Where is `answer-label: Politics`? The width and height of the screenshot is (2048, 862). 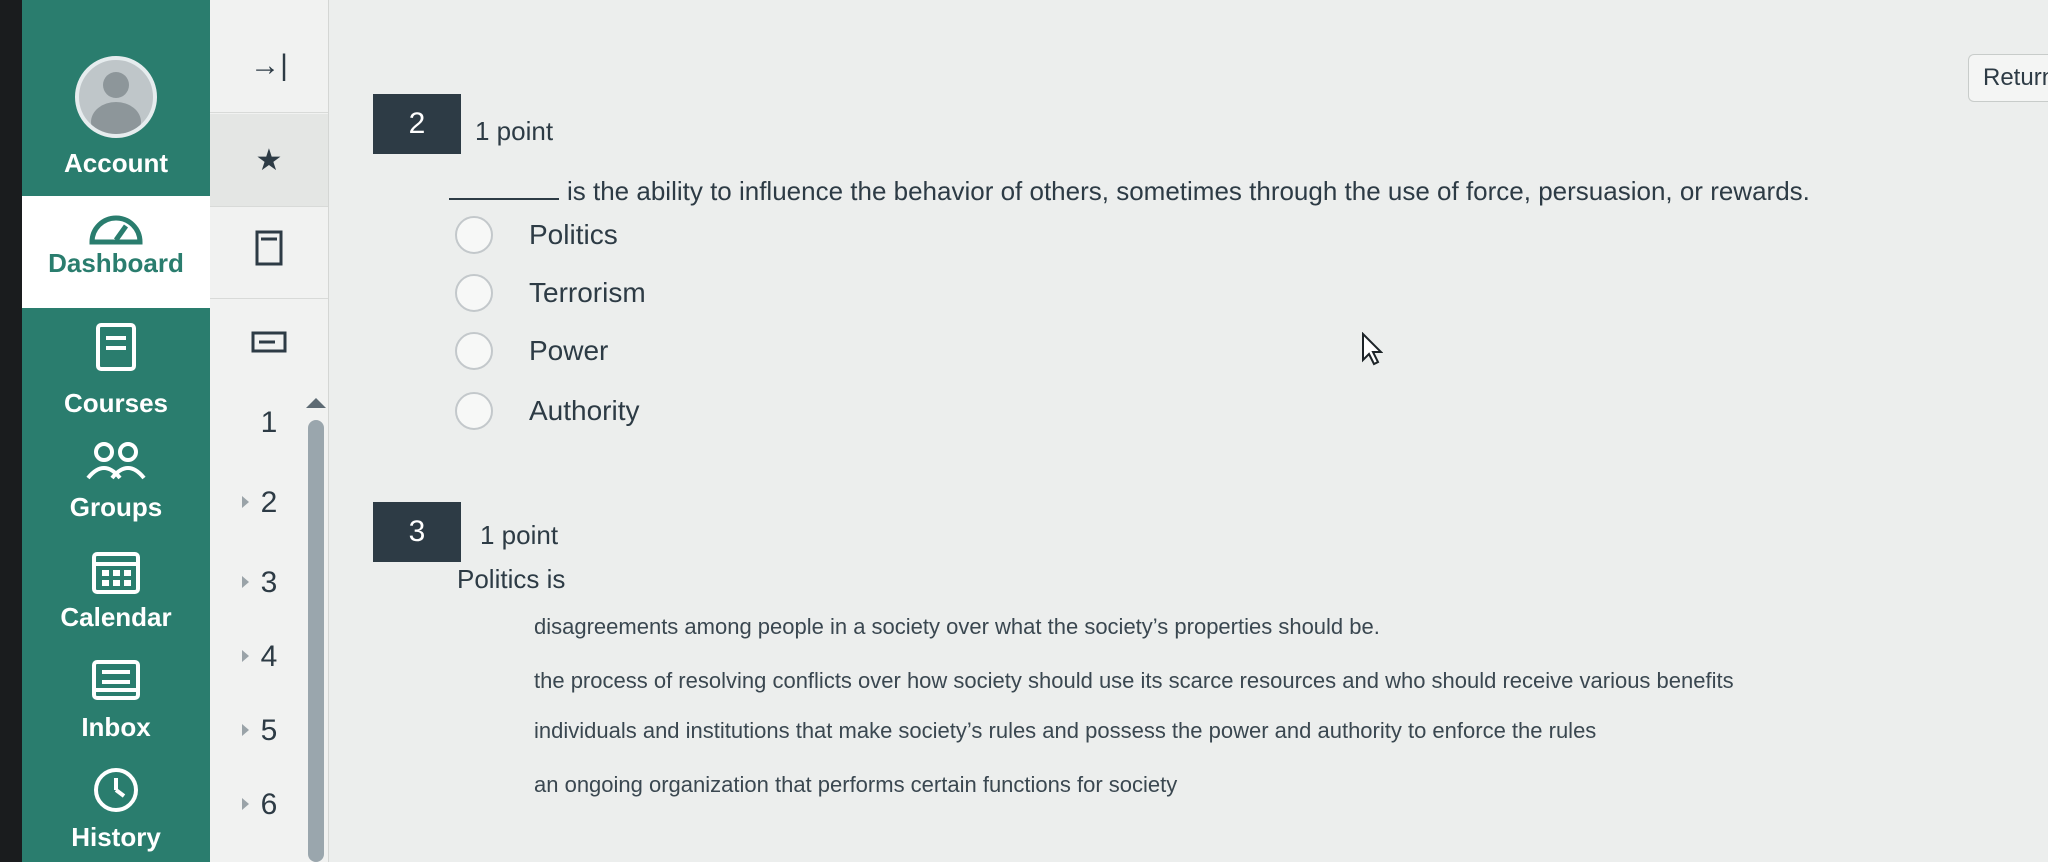
answer-label: Politics is located at coordinates (573, 234).